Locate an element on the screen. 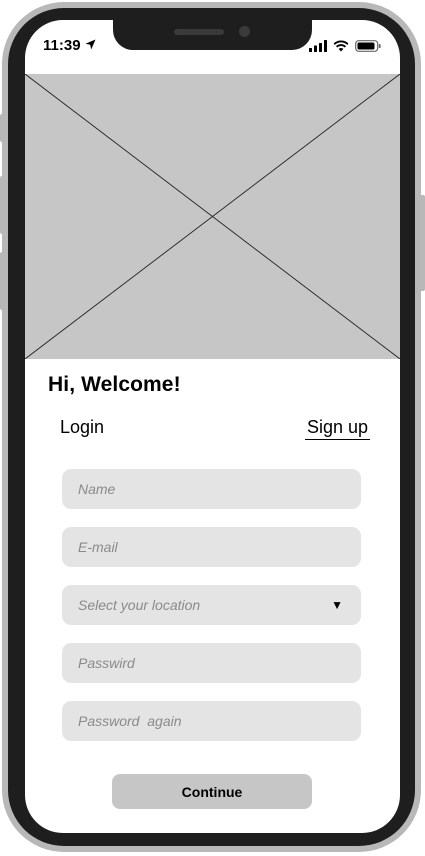 Image resolution: width=425 pixels, height=856 pixels. front-camera is located at coordinates (244, 31).